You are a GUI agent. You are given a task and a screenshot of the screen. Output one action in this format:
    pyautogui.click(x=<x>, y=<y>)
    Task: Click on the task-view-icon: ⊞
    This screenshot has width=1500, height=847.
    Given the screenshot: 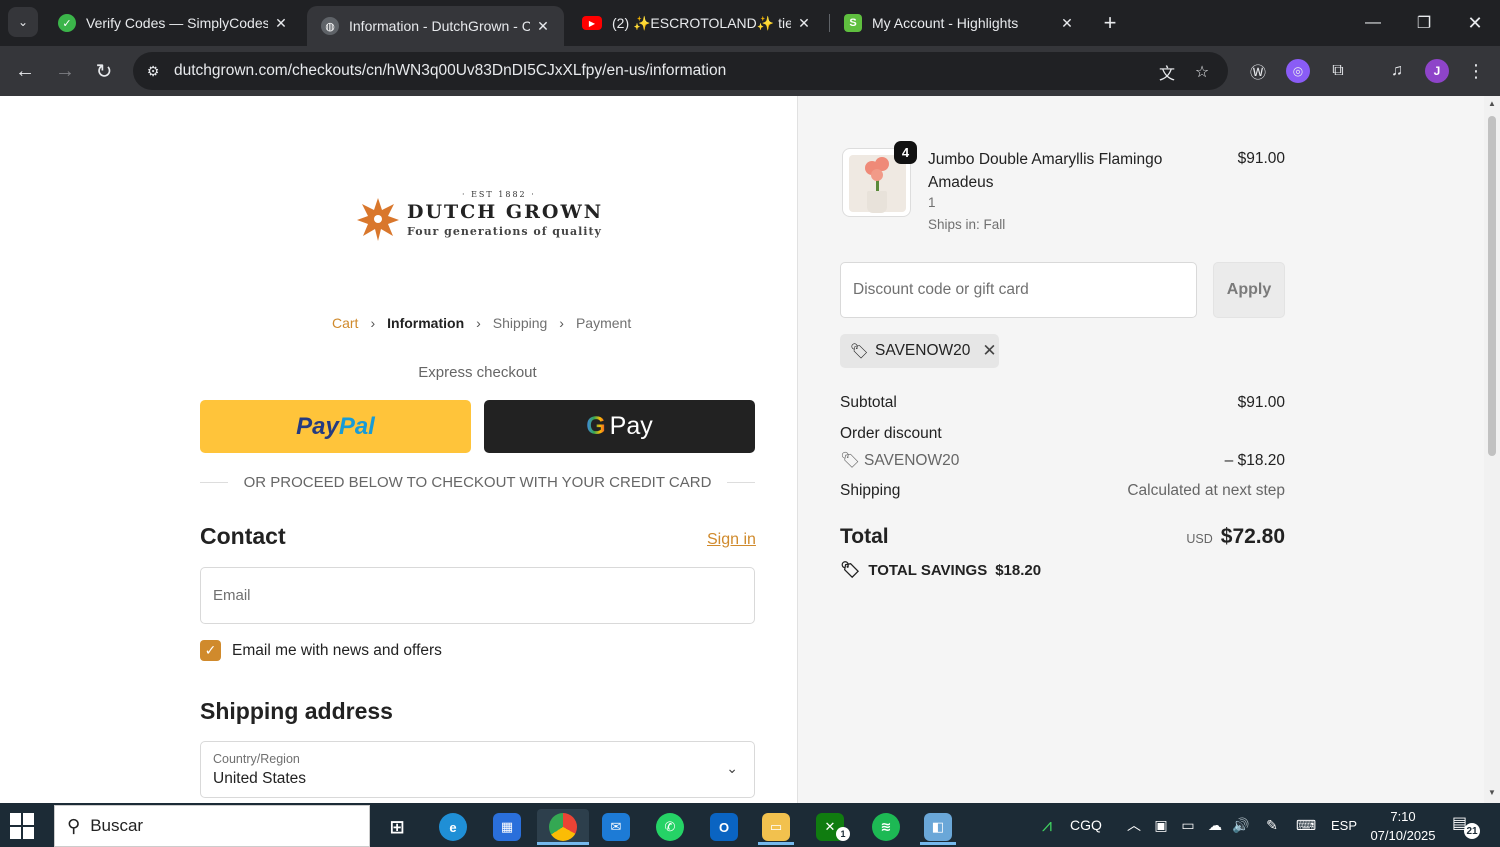 What is the action you would take?
    pyautogui.click(x=397, y=827)
    